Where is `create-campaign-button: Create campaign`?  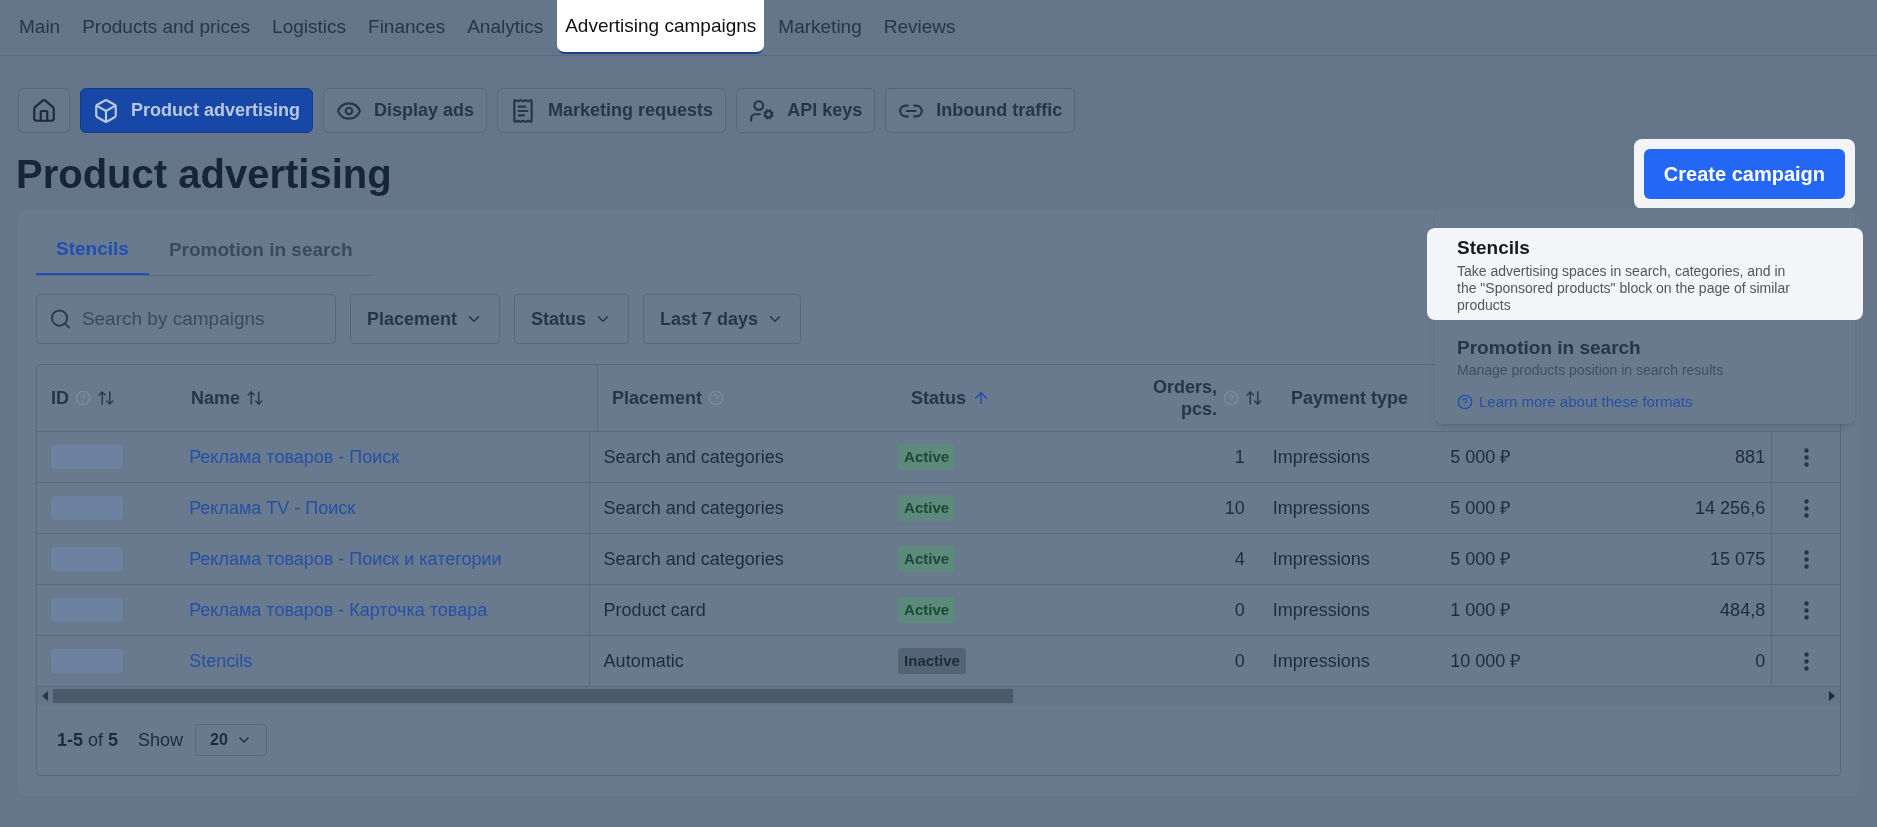
create-campaign-button: Create campaign is located at coordinates (1744, 174).